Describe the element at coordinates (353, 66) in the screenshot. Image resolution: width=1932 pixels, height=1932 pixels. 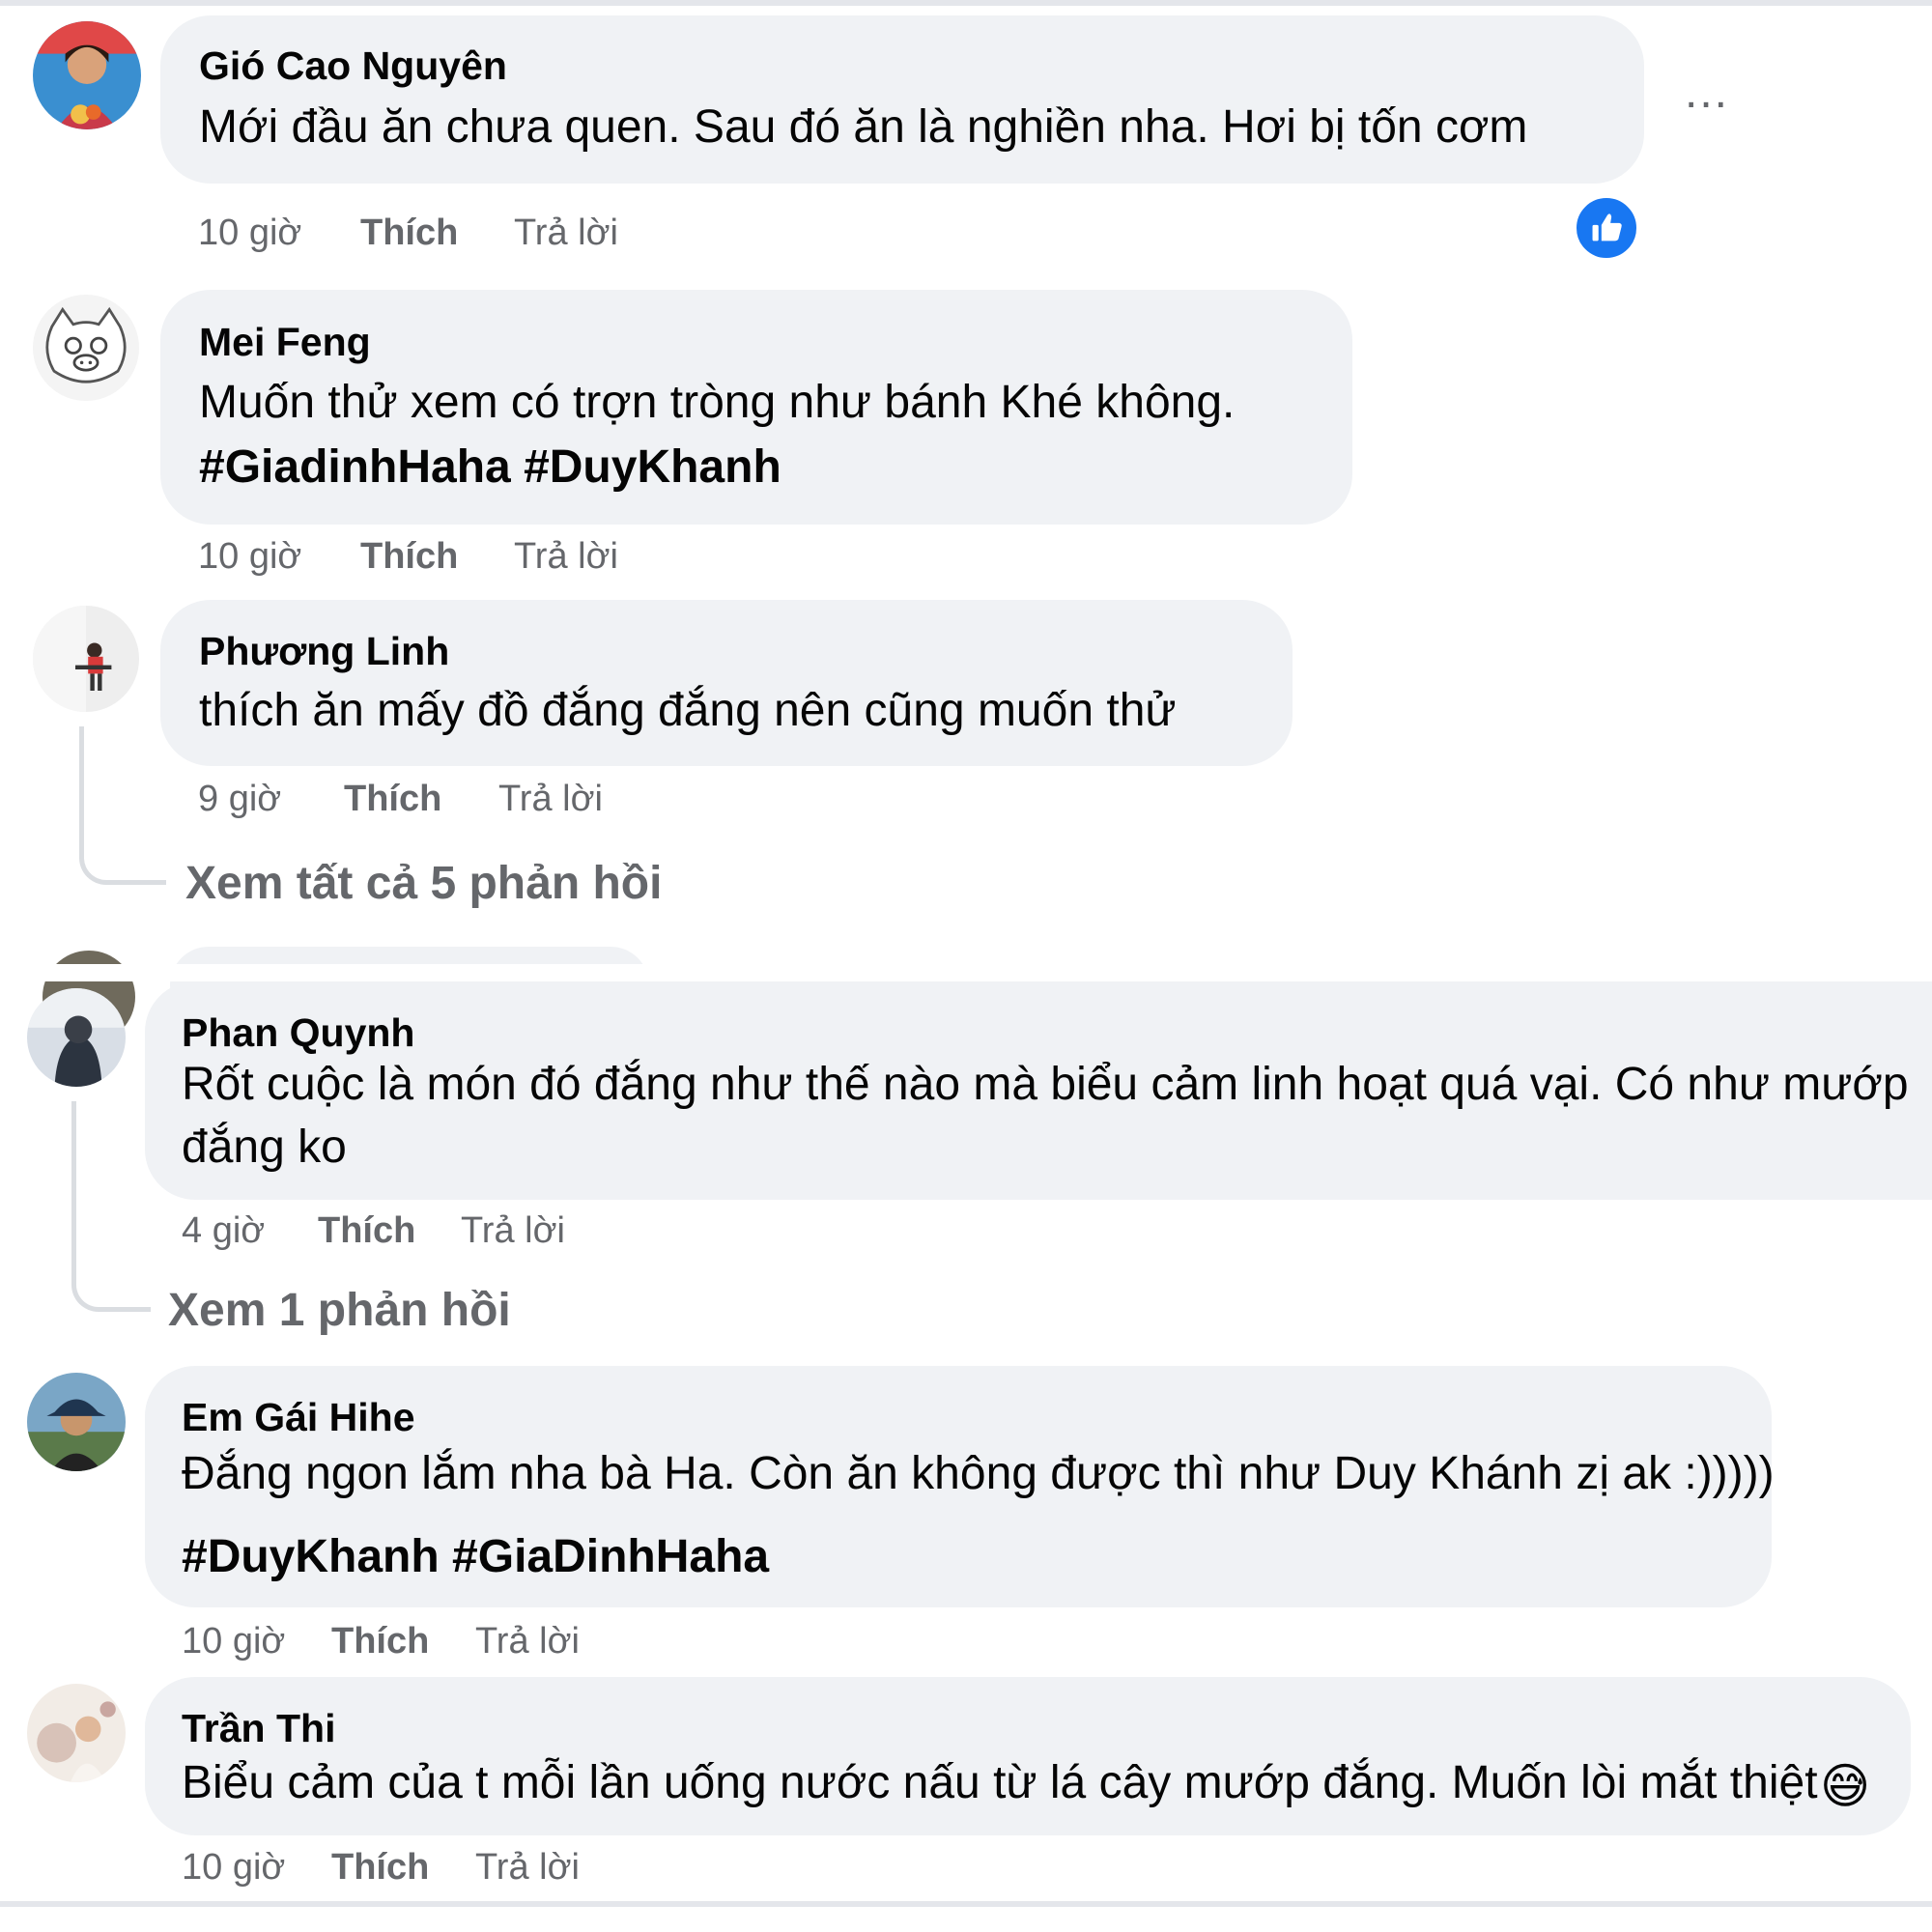
I see `comment-author: Gió Cao Nguyên` at that location.